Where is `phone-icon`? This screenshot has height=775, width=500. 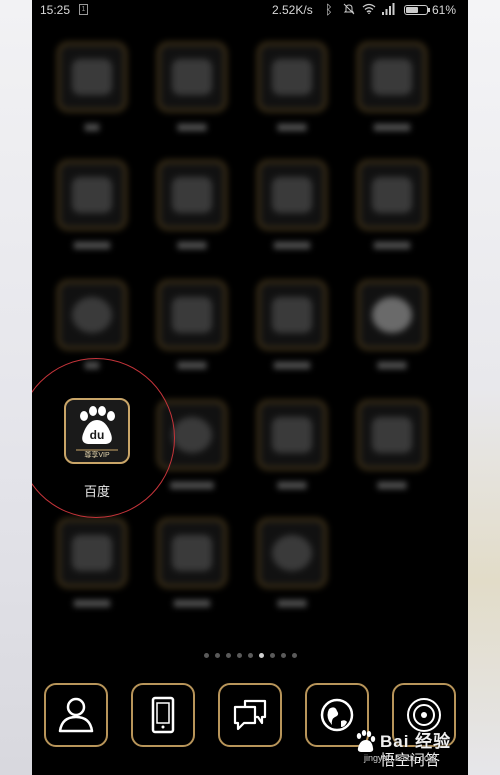
phone-icon is located at coordinates (163, 715).